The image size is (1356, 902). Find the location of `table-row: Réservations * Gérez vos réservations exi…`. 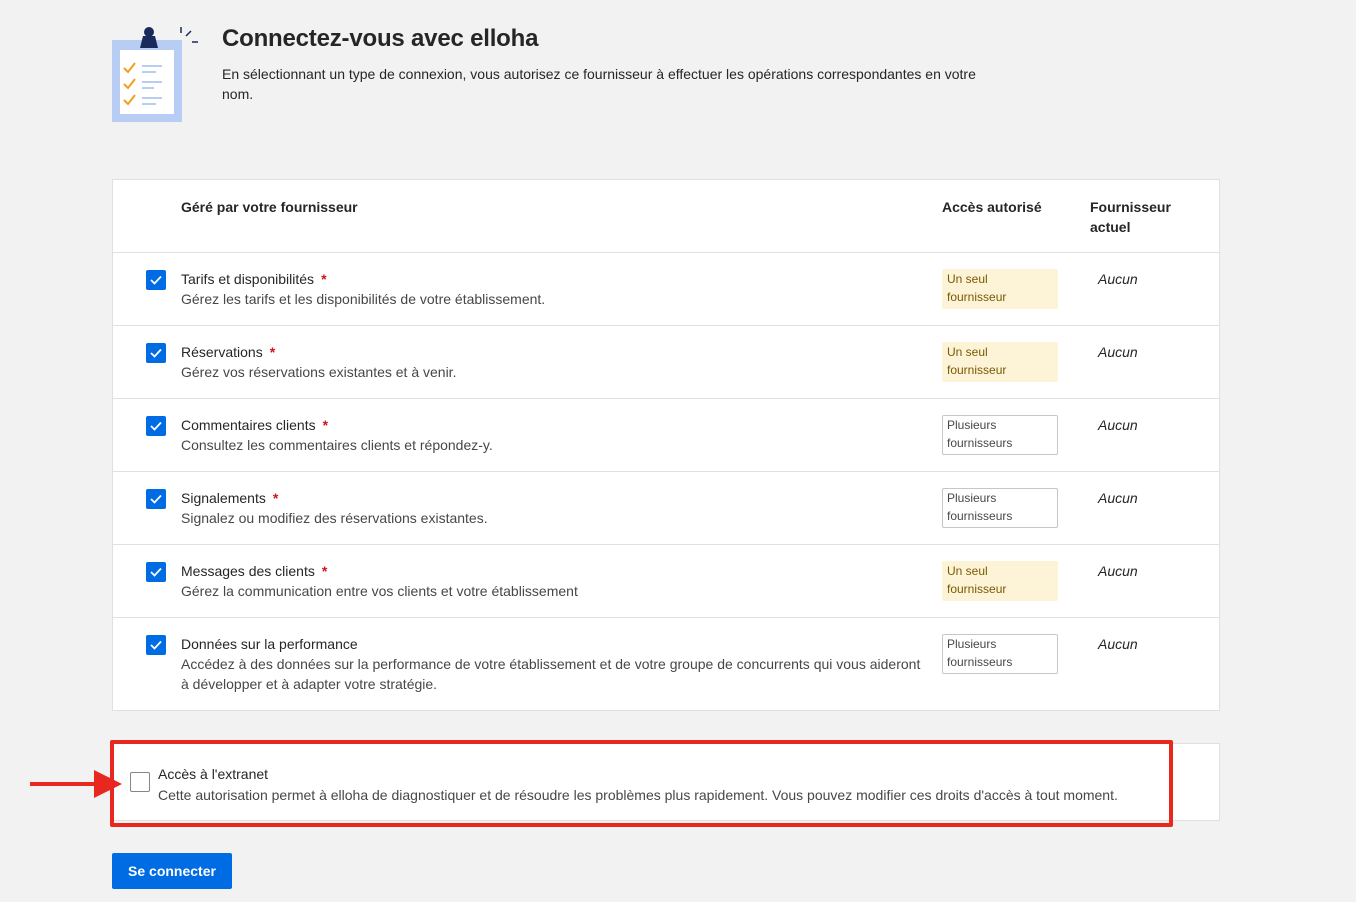

table-row: Réservations * Gérez vos réservations exi… is located at coordinates (666, 362).